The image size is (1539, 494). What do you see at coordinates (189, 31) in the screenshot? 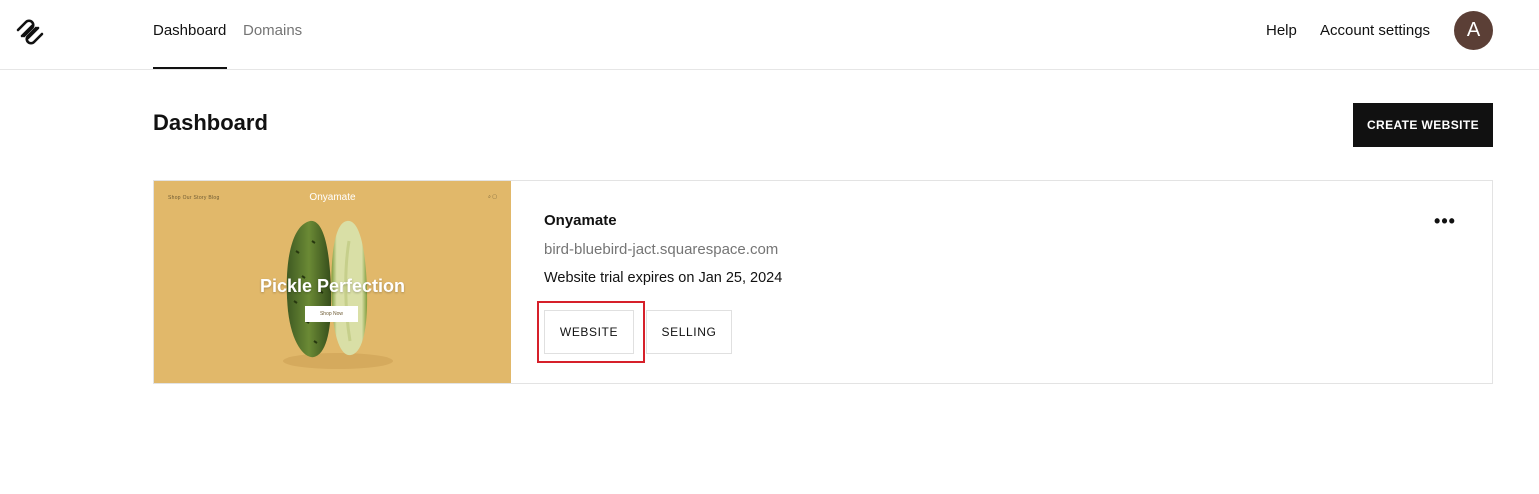
I see `tab-dashboard: Dashboard` at bounding box center [189, 31].